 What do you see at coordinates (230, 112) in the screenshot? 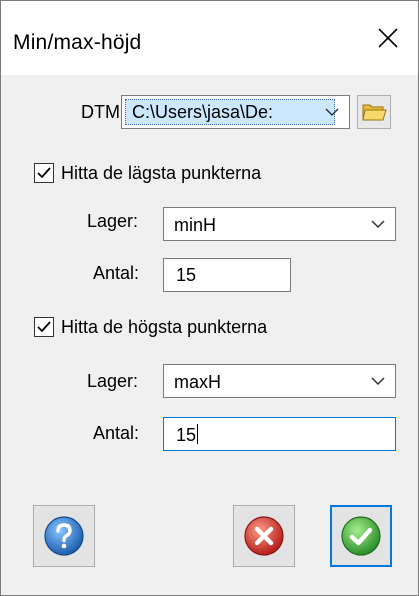
I see `dtm-select-value: C:\Users\jasa\De:` at bounding box center [230, 112].